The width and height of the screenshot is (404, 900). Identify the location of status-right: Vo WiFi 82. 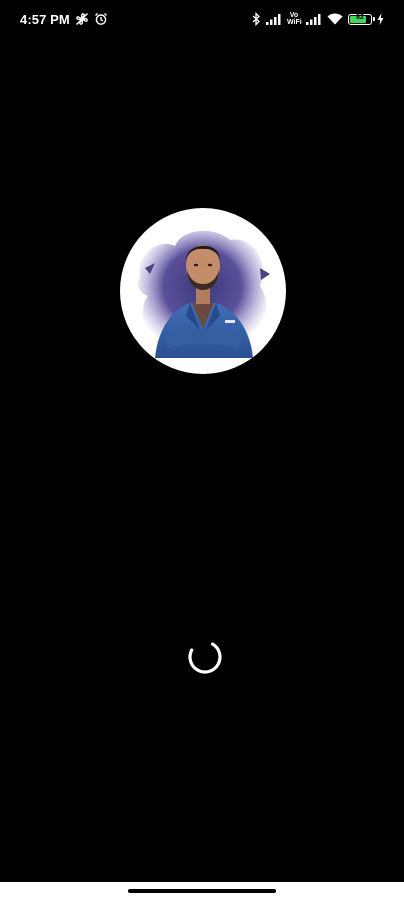
(318, 19).